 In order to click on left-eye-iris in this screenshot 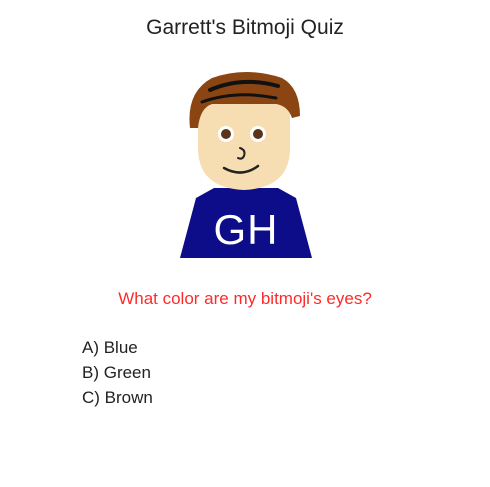, I will do `click(226, 134)`.